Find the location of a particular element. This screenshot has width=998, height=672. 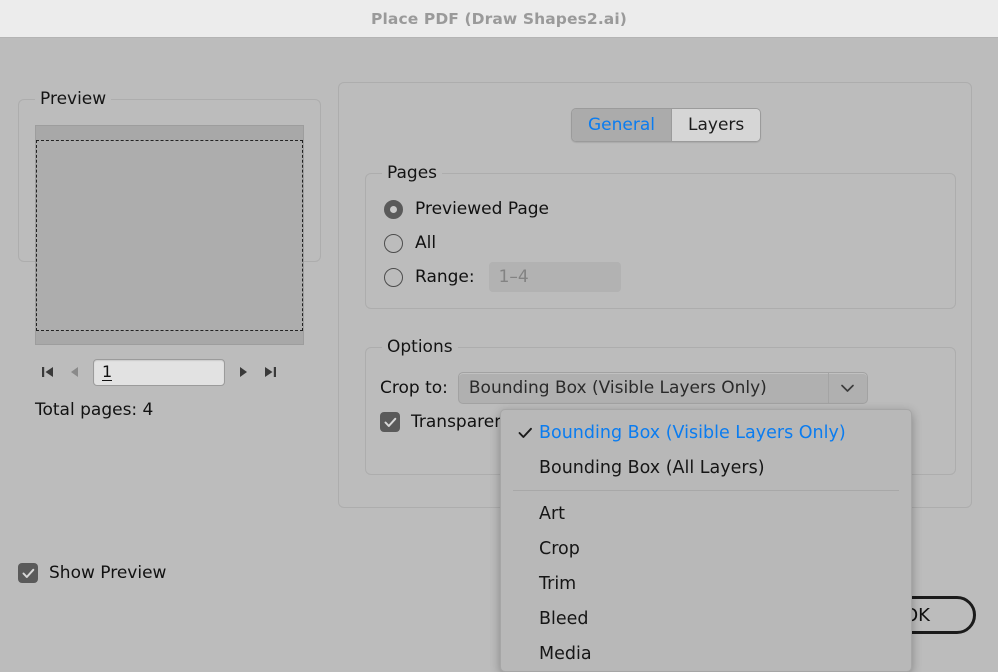

transparent-checkbox-row: Transparent is located at coordinates (446, 422).